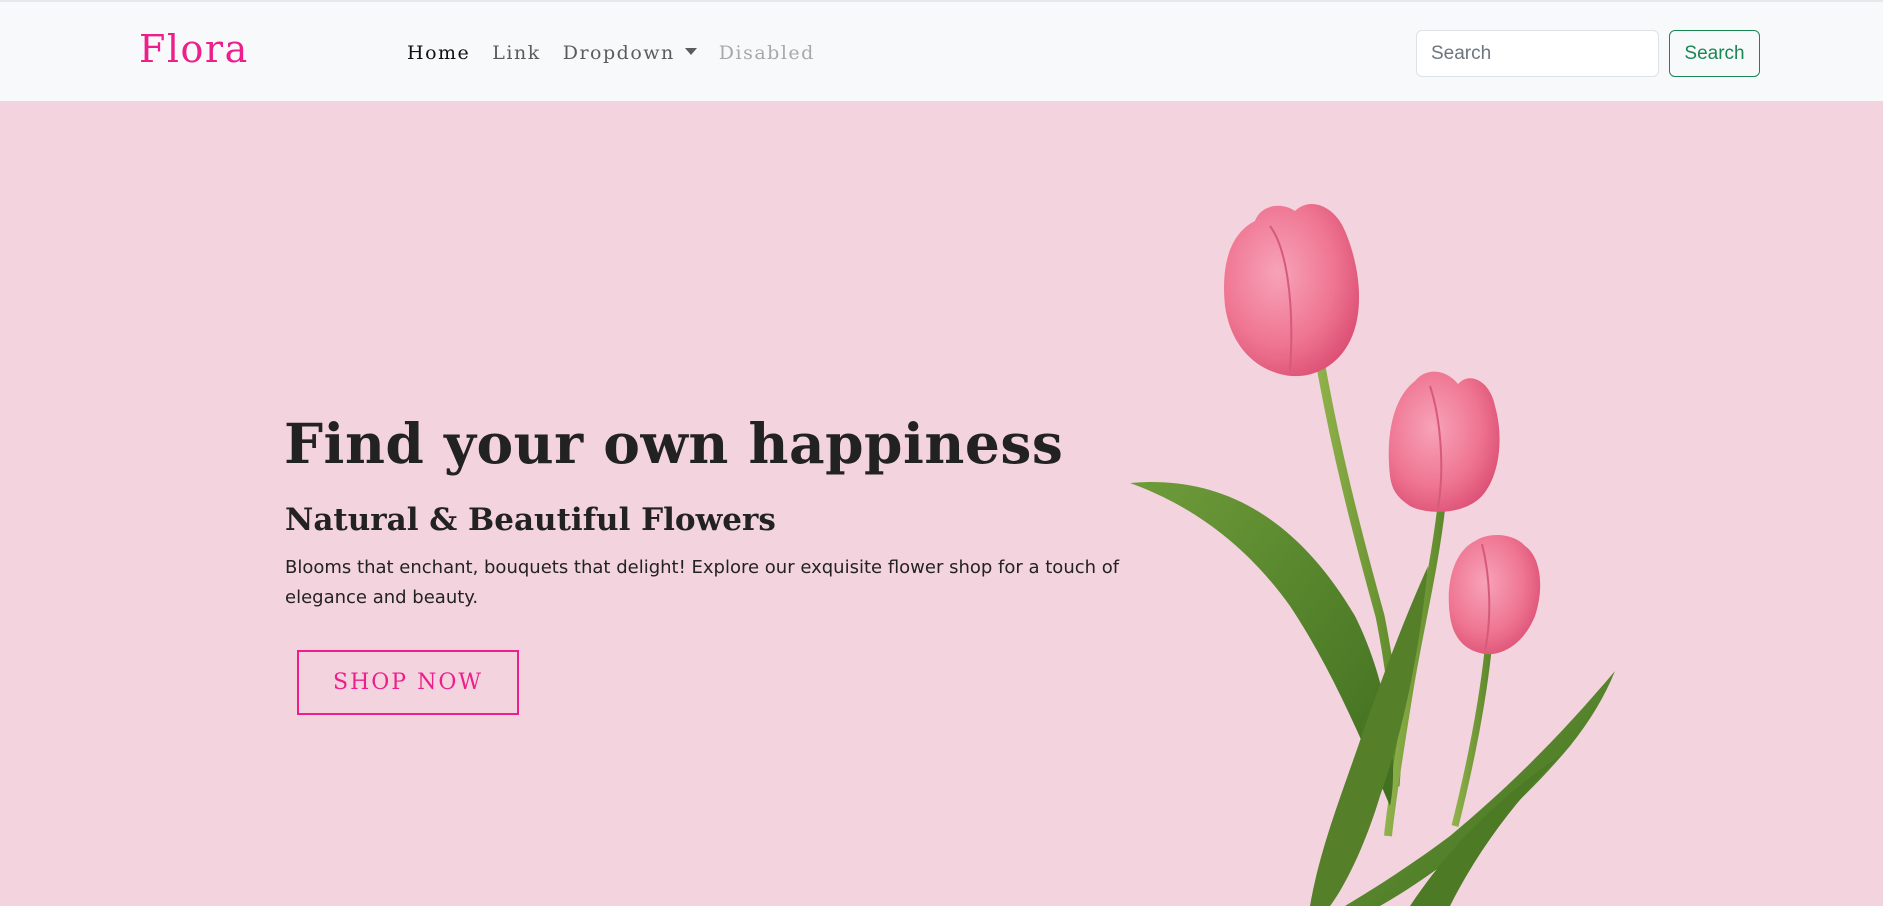  Describe the element at coordinates (1714, 53) in the screenshot. I see `search-button: Search` at that location.